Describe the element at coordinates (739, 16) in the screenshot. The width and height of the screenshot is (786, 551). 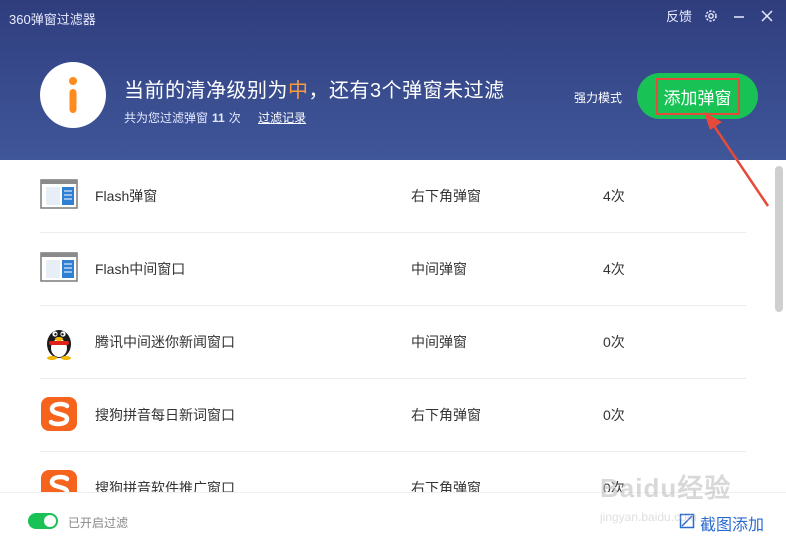
I see `minimize-icon` at that location.